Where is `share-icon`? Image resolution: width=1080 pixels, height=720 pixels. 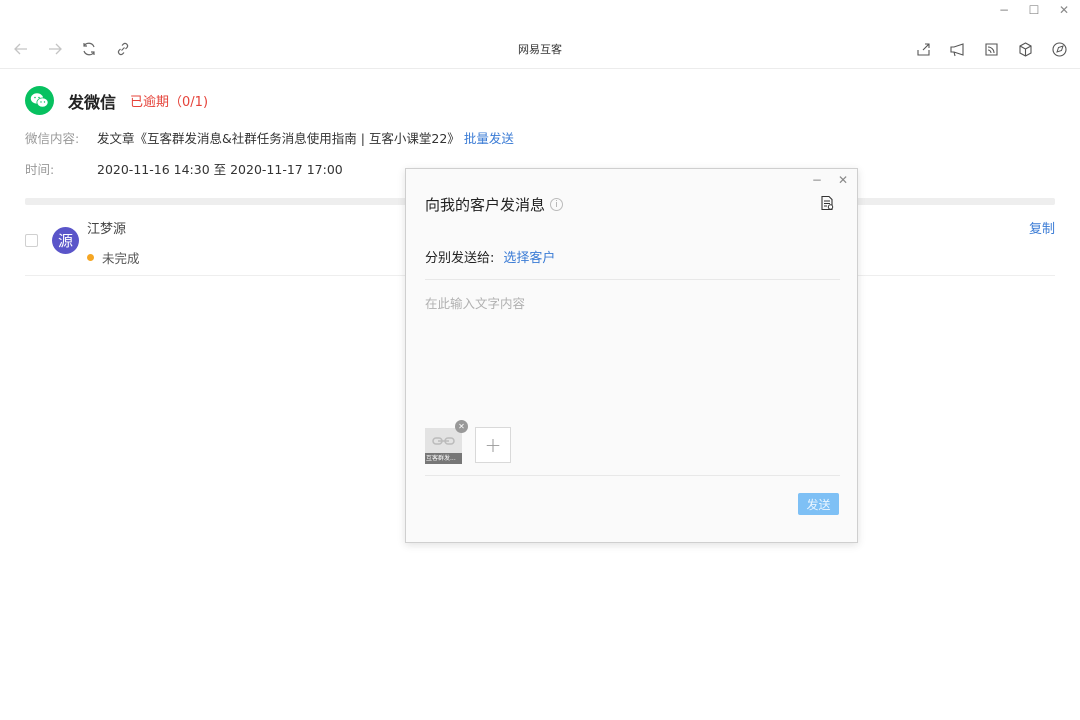
share-icon is located at coordinates (923, 49).